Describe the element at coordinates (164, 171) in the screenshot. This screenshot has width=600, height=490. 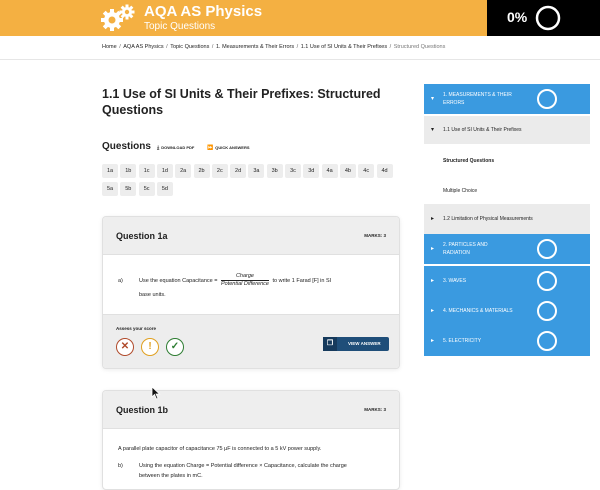
I see `question-number-button: 1d` at that location.